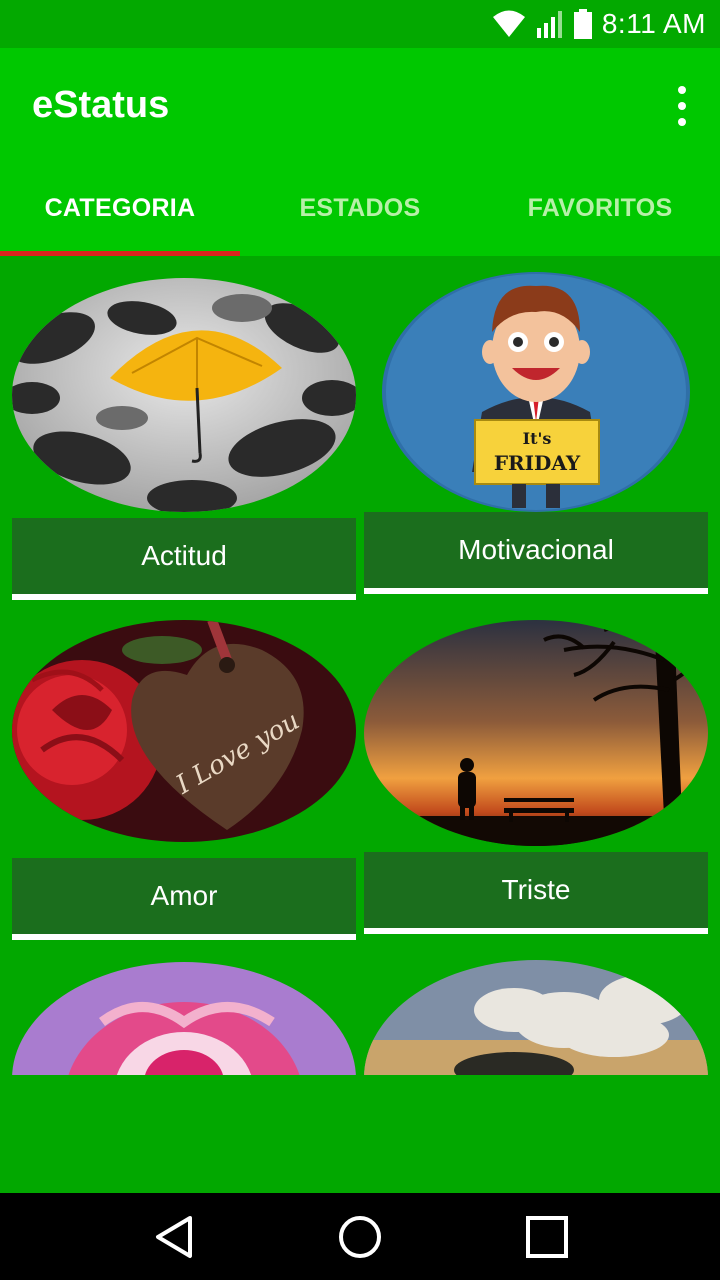  I want to click on app-title: eStatus, so click(101, 105).